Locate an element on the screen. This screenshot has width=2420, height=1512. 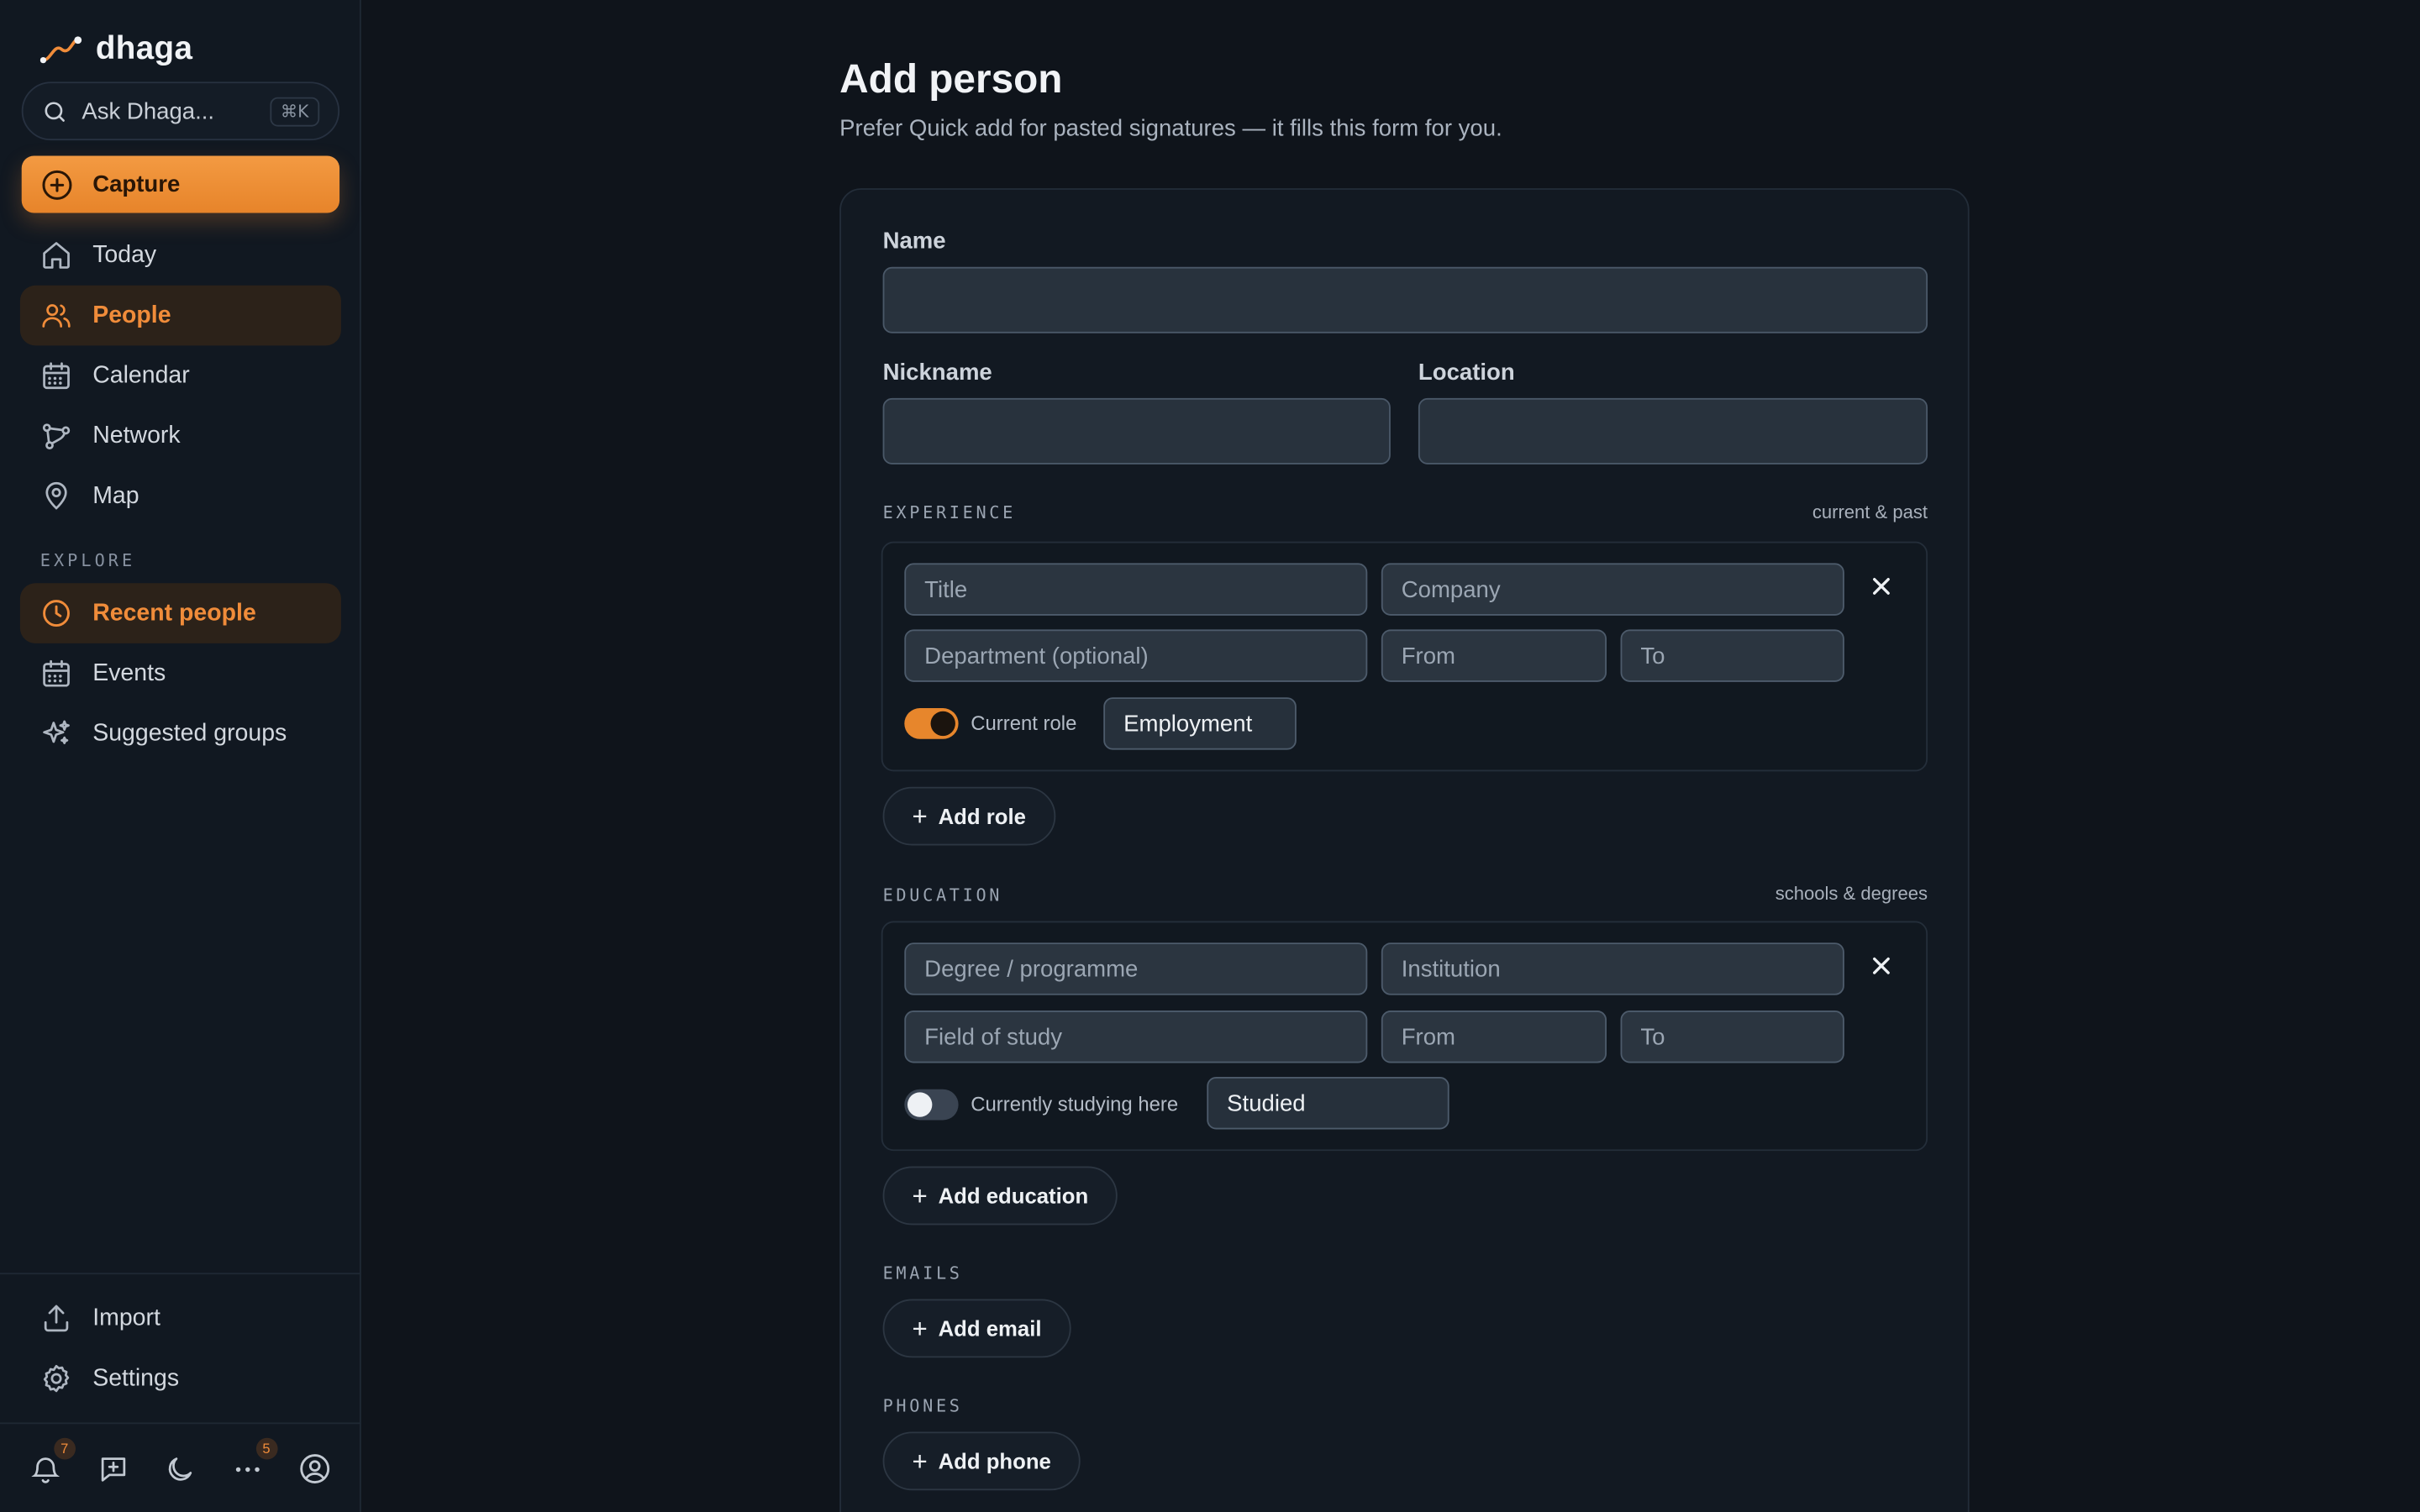
page-title: Add person is located at coordinates (951, 78).